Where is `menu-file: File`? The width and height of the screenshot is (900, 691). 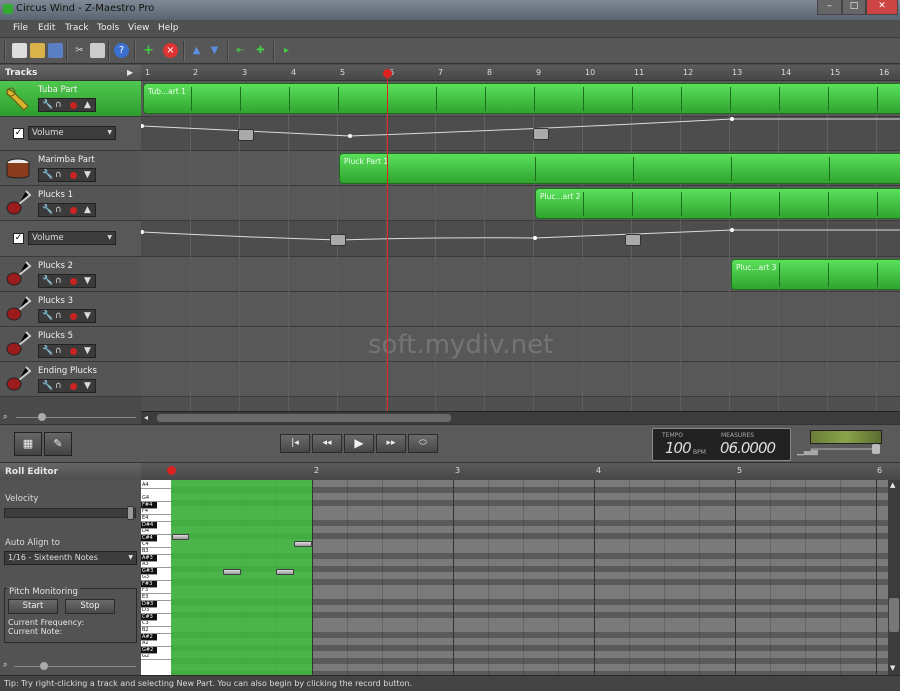
menu-file: File is located at coordinates (20, 28).